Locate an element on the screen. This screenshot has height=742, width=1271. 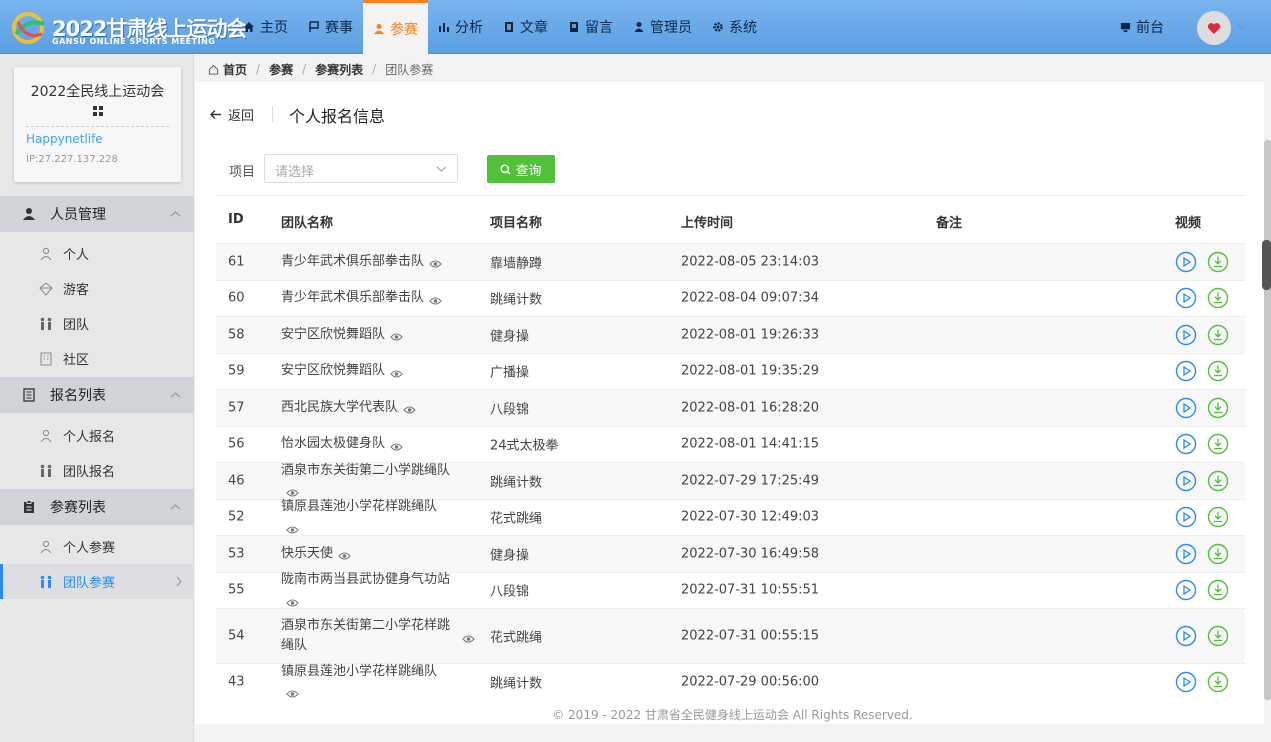
sidebar-item-individual-registration: 个人报名 is located at coordinates (97, 435).